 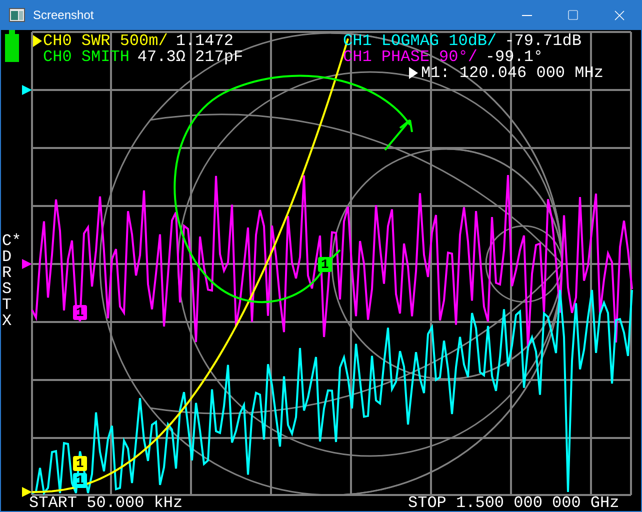 What do you see at coordinates (514, 57) in the screenshot?
I see `trace-value: -99.1°` at bounding box center [514, 57].